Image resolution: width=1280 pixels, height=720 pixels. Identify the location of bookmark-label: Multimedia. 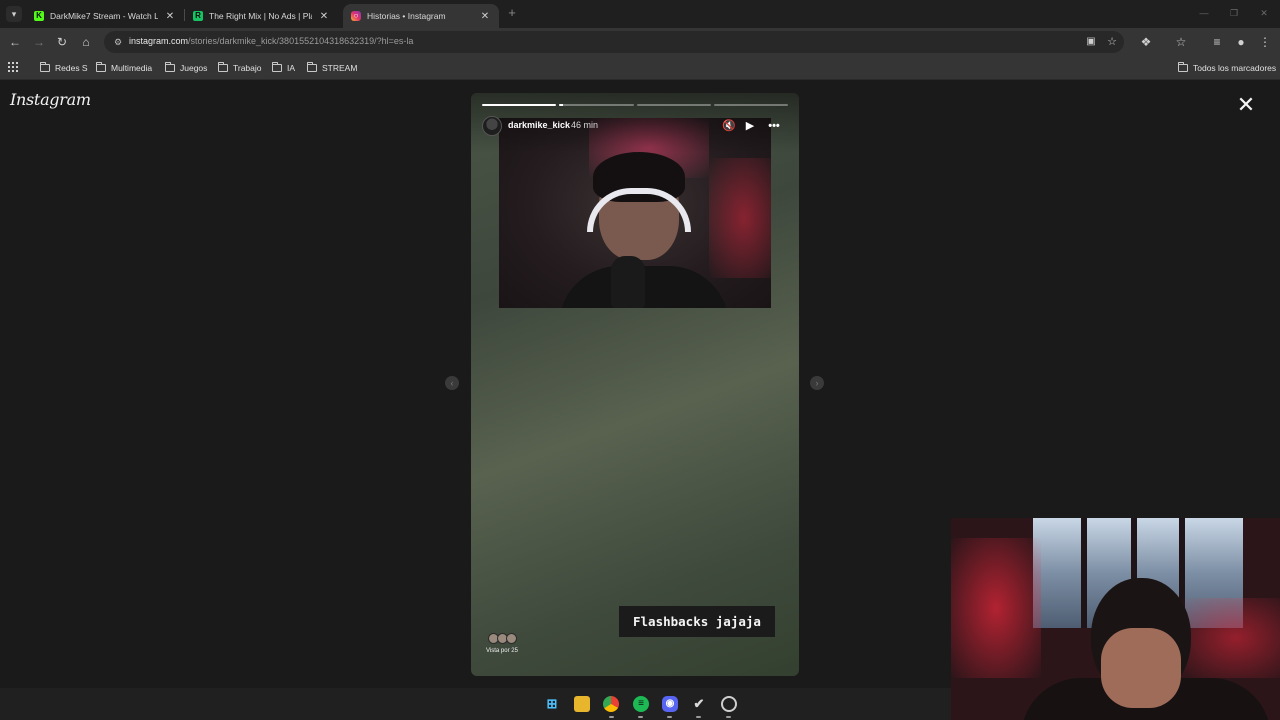
(132, 68).